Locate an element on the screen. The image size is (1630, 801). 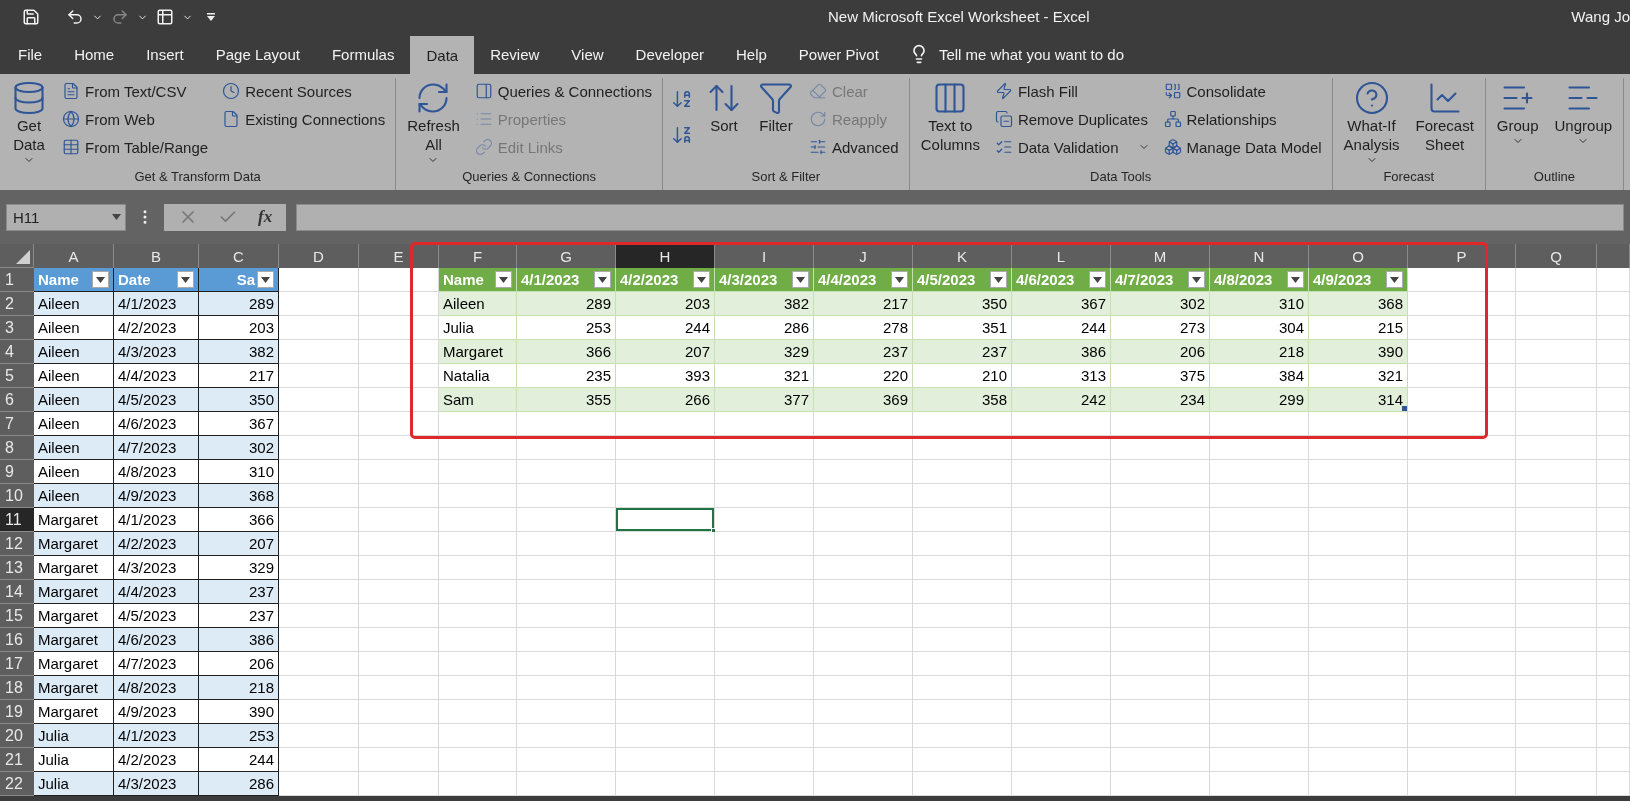
ribbon-button: From Text/CSV is located at coordinates (135, 91).